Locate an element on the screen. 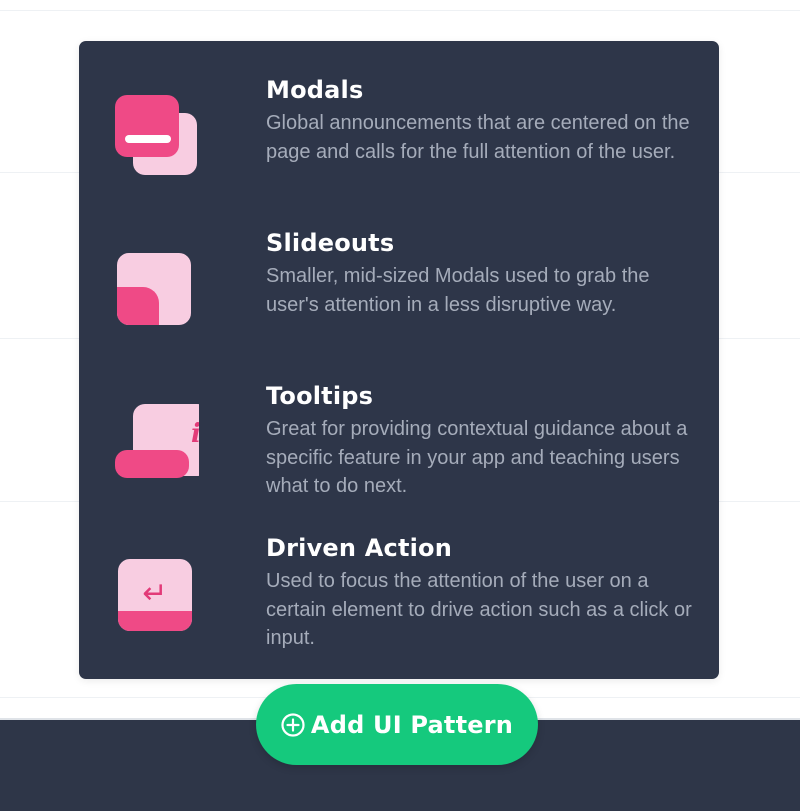 The width and height of the screenshot is (800, 811). plus-circle-icon is located at coordinates (293, 724).